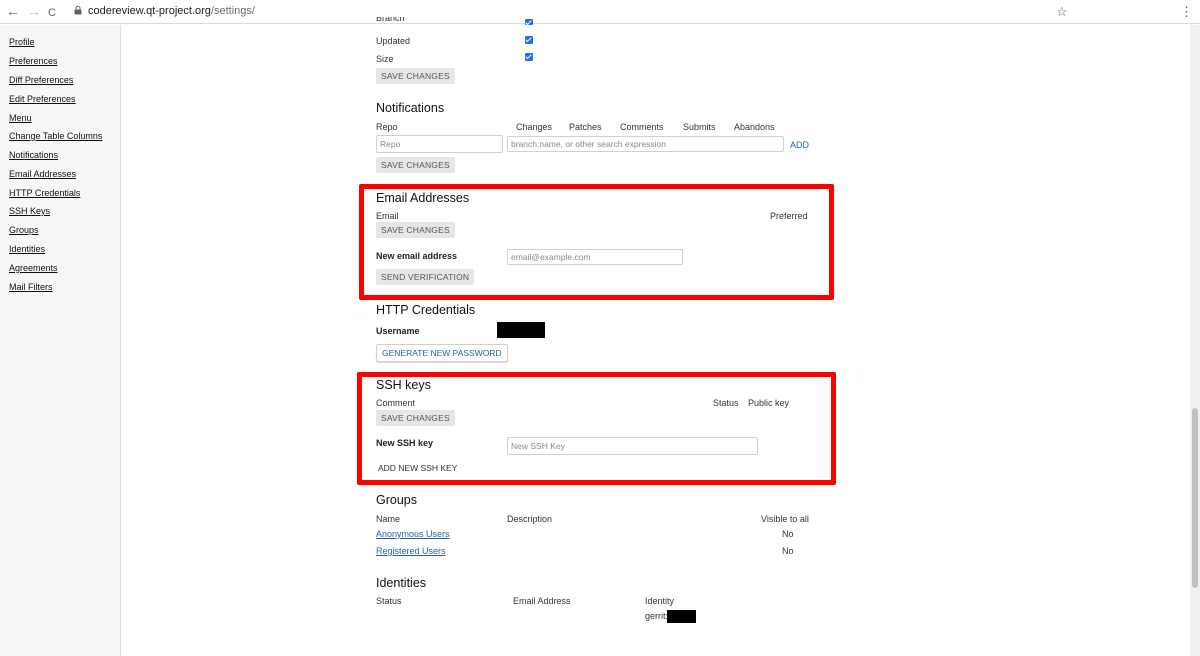 The image size is (1200, 656). Describe the element at coordinates (22, 42) in the screenshot. I see `sidebar-item-profile: Profile` at that location.